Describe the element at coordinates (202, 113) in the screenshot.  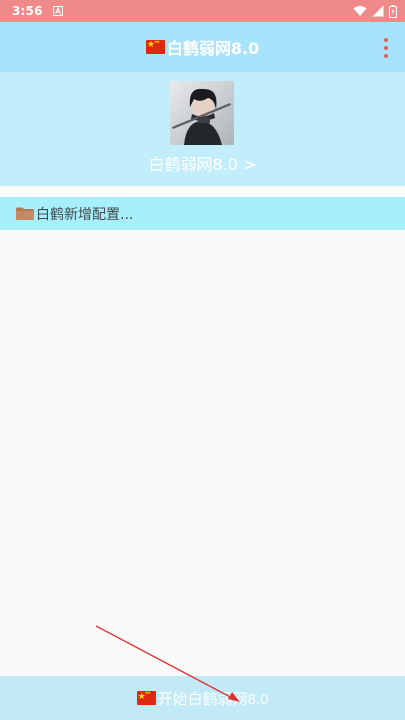
I see `avatar` at that location.